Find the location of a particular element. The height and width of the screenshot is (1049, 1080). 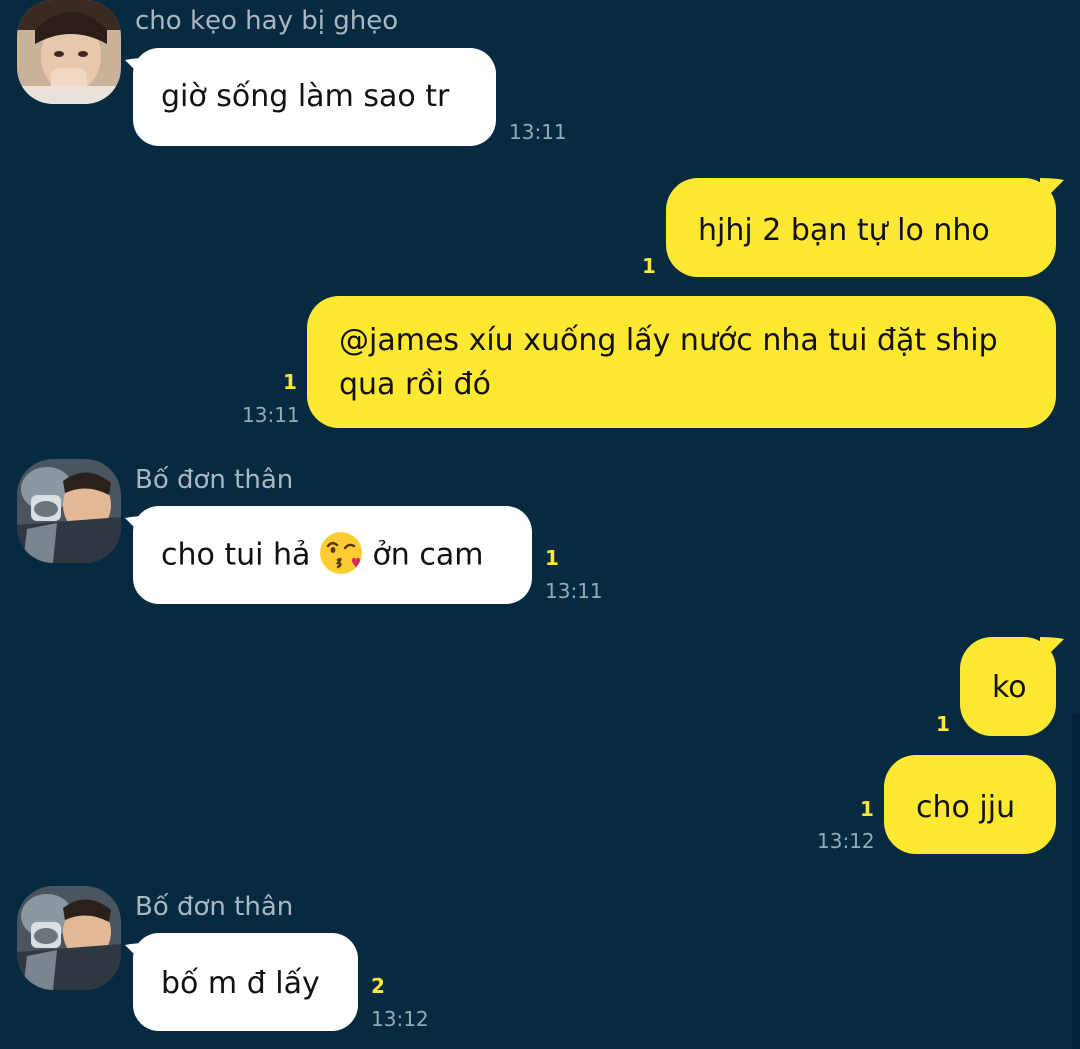

message-bubble: cho tui hả ởn cam is located at coordinates (332, 555).